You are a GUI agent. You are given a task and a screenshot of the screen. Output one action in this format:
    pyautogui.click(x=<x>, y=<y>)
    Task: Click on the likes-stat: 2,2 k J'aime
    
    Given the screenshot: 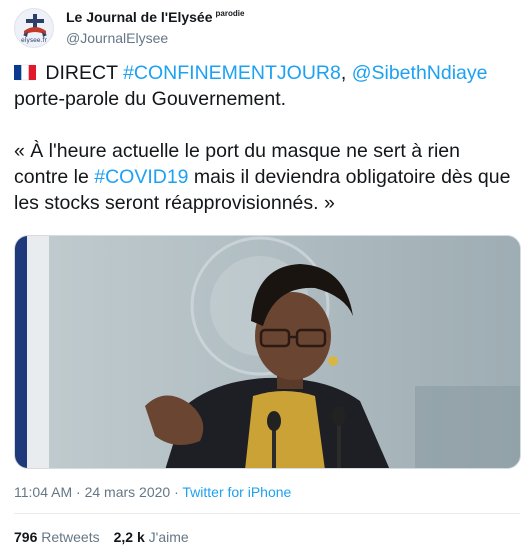 What is the action you would take?
    pyautogui.click(x=151, y=537)
    